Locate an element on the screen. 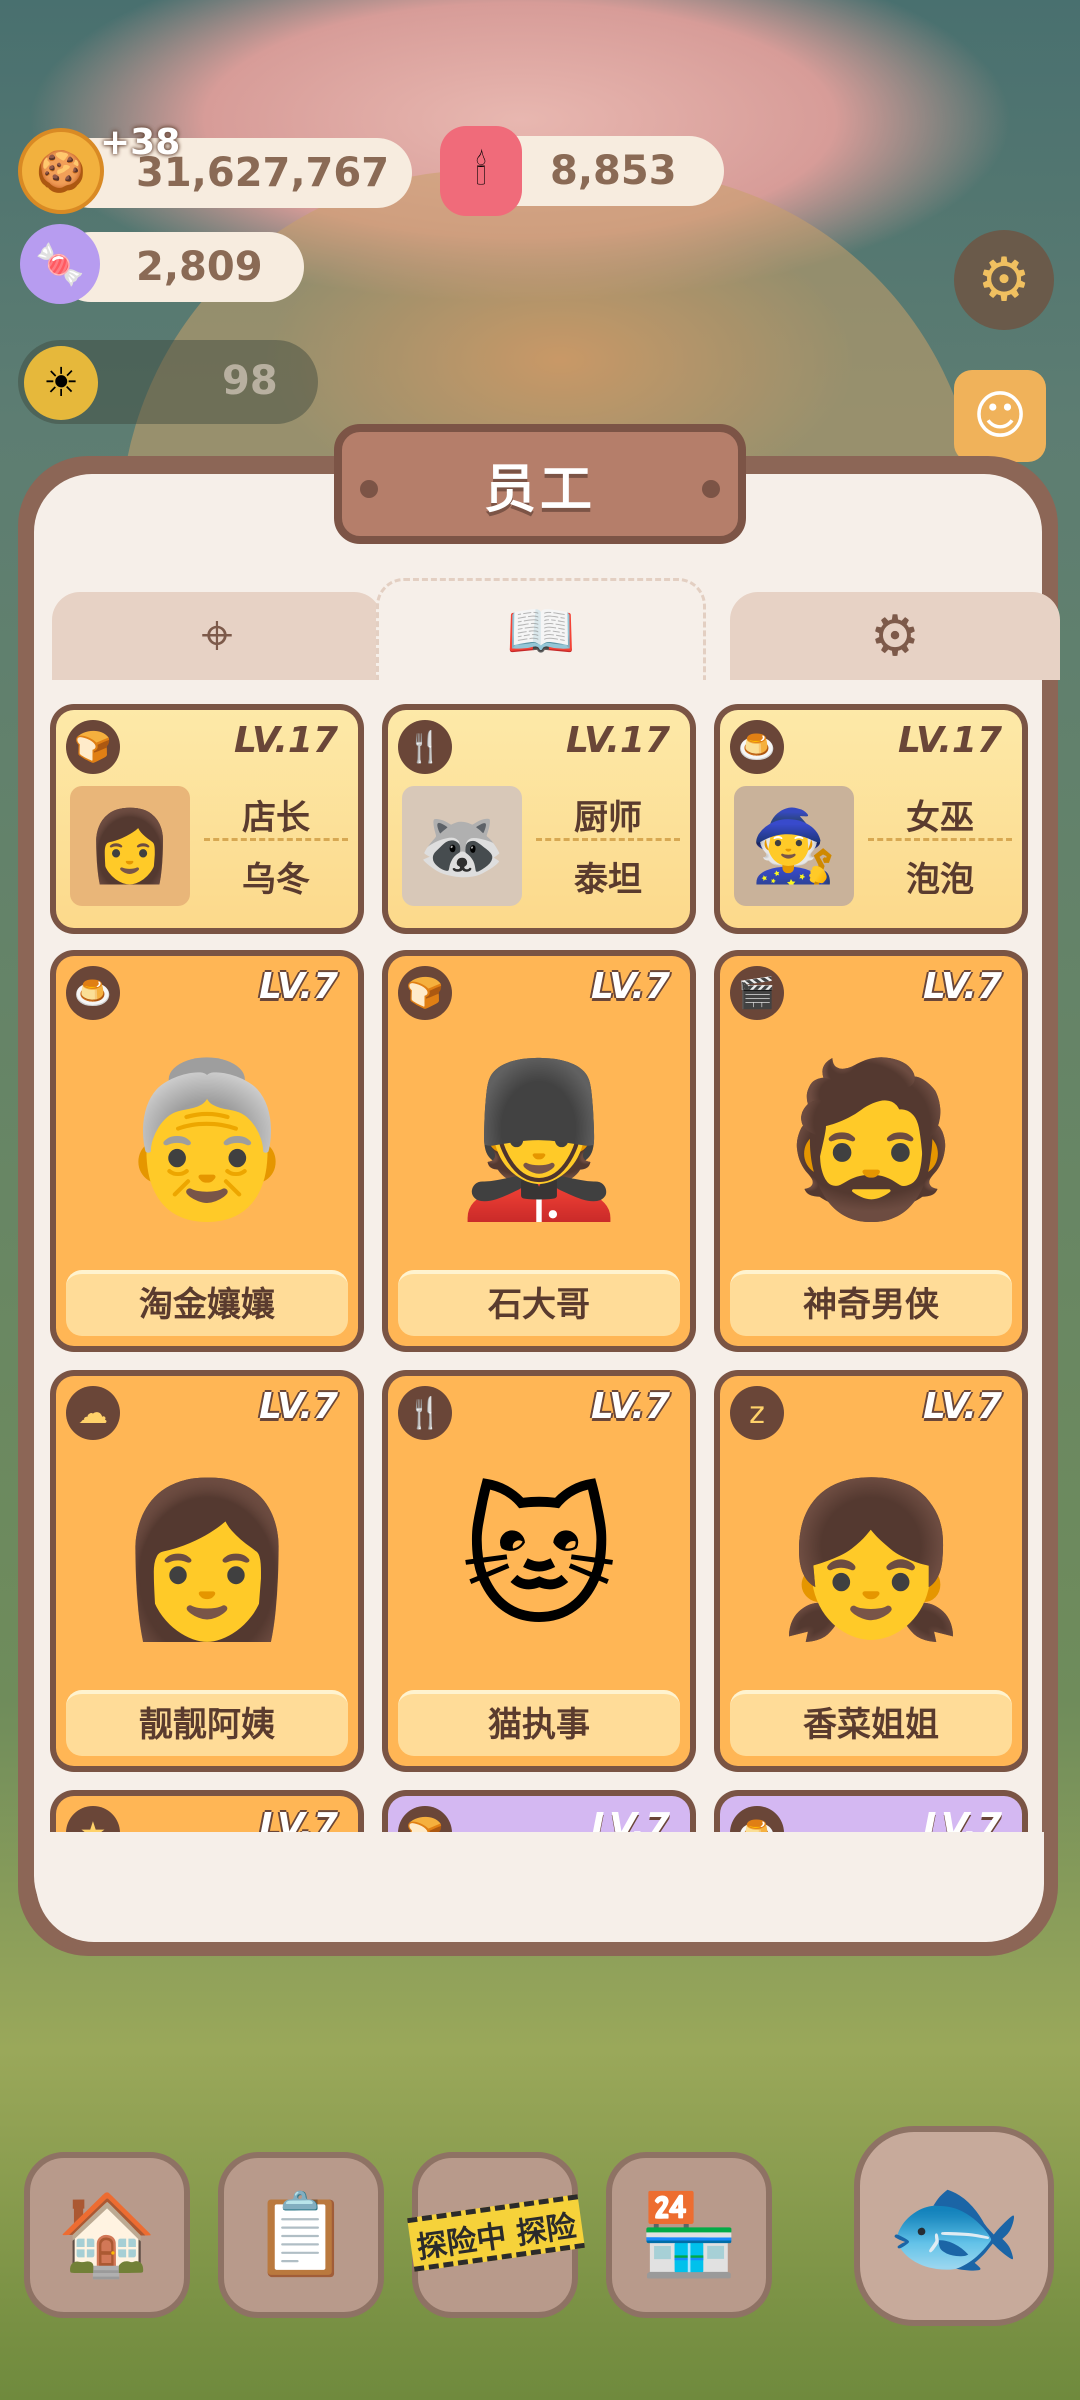 The width and height of the screenshot is (1080, 2400). mushroom-house-icon: 🏠 is located at coordinates (107, 2234).